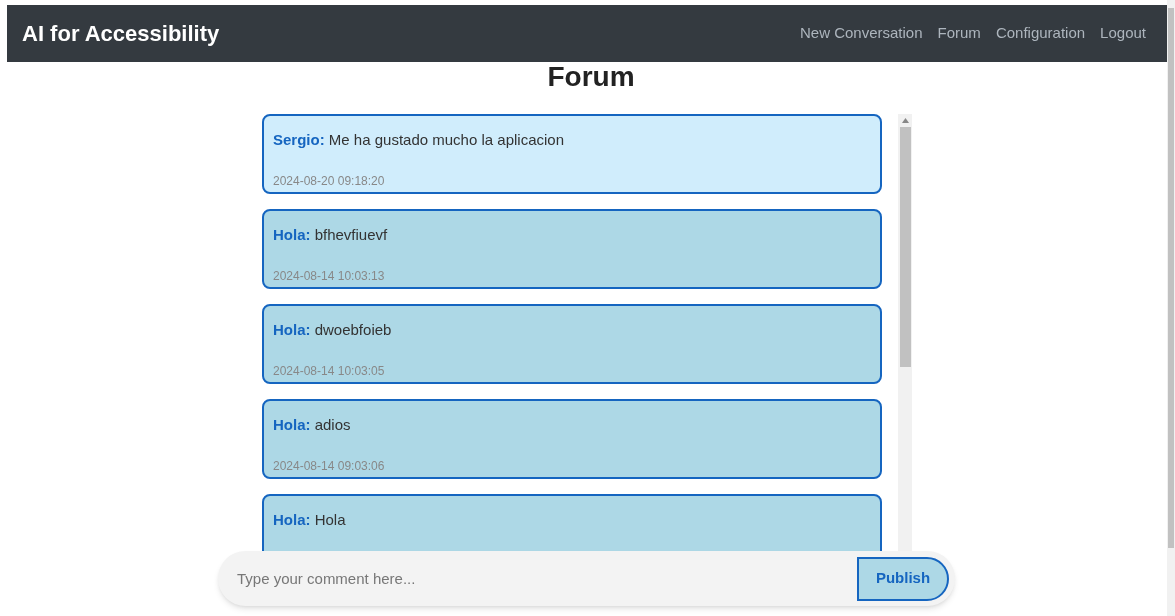 Image resolution: width=1175 pixels, height=616 pixels. I want to click on post-timestamp: 2024-08-14 09:03:06, so click(329, 466).